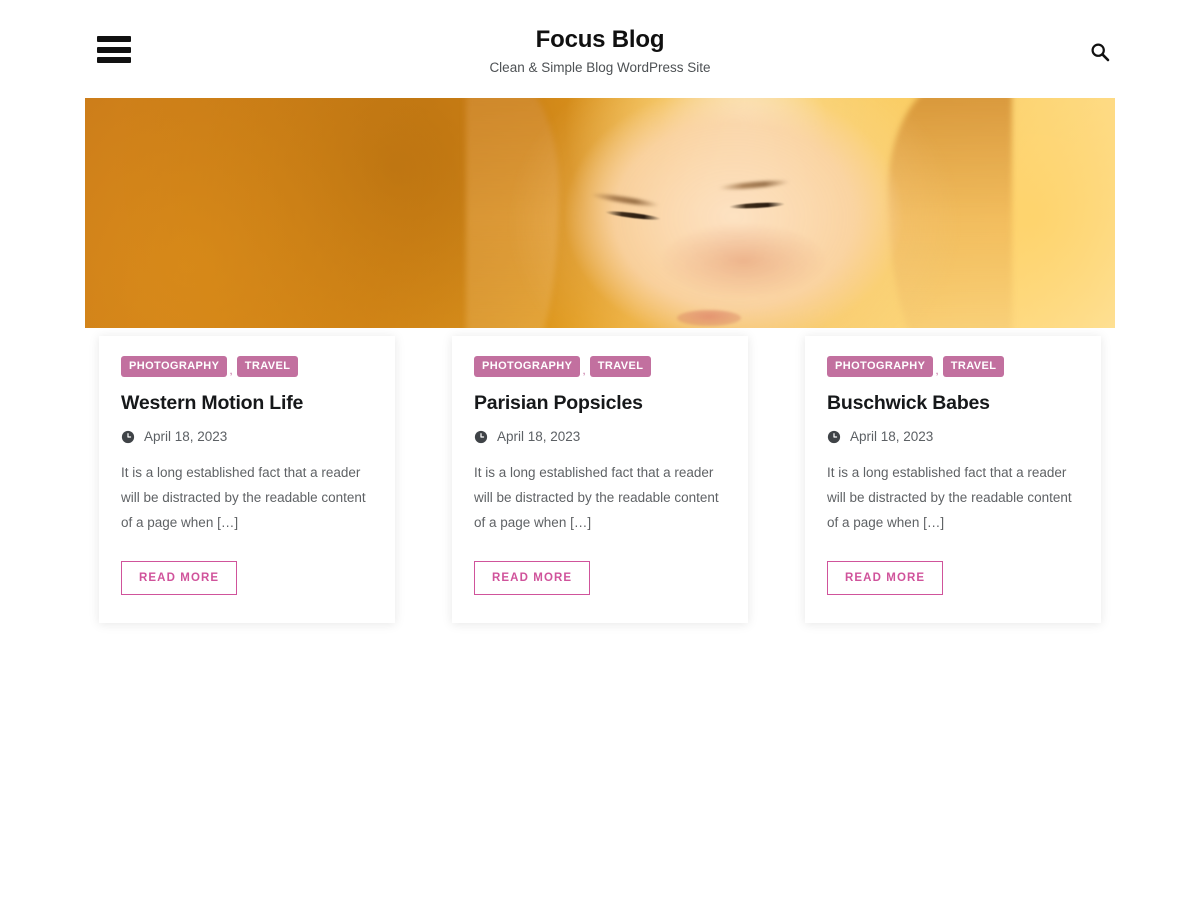 This screenshot has height=900, width=1200. What do you see at coordinates (600, 67) in the screenshot?
I see `site-tagline: Clean & Simple Blog WordPress Site` at bounding box center [600, 67].